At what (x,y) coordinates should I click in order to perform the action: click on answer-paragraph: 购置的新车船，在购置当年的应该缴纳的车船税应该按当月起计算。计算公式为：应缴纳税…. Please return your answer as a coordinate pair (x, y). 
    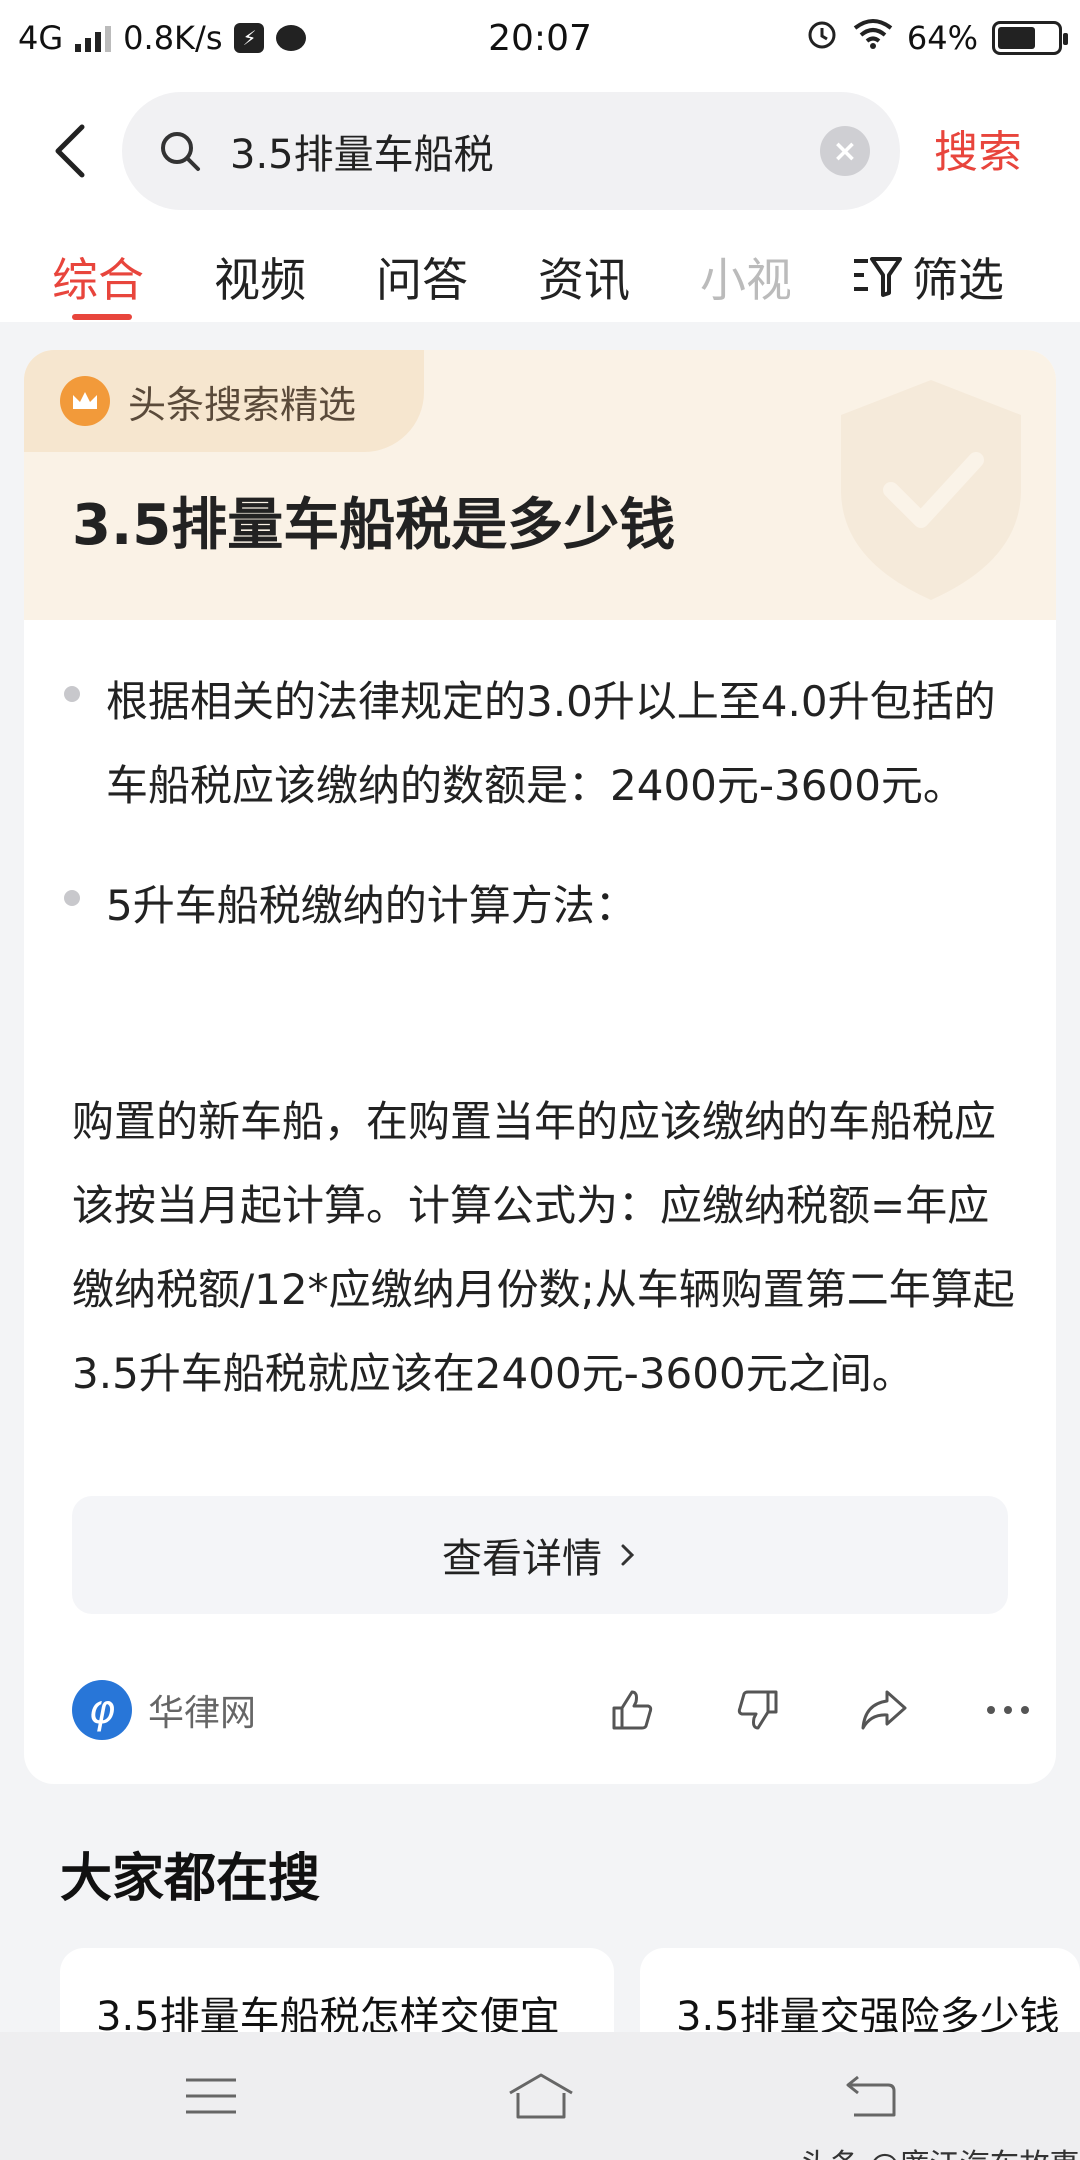
    Looking at the image, I should click on (543, 1247).